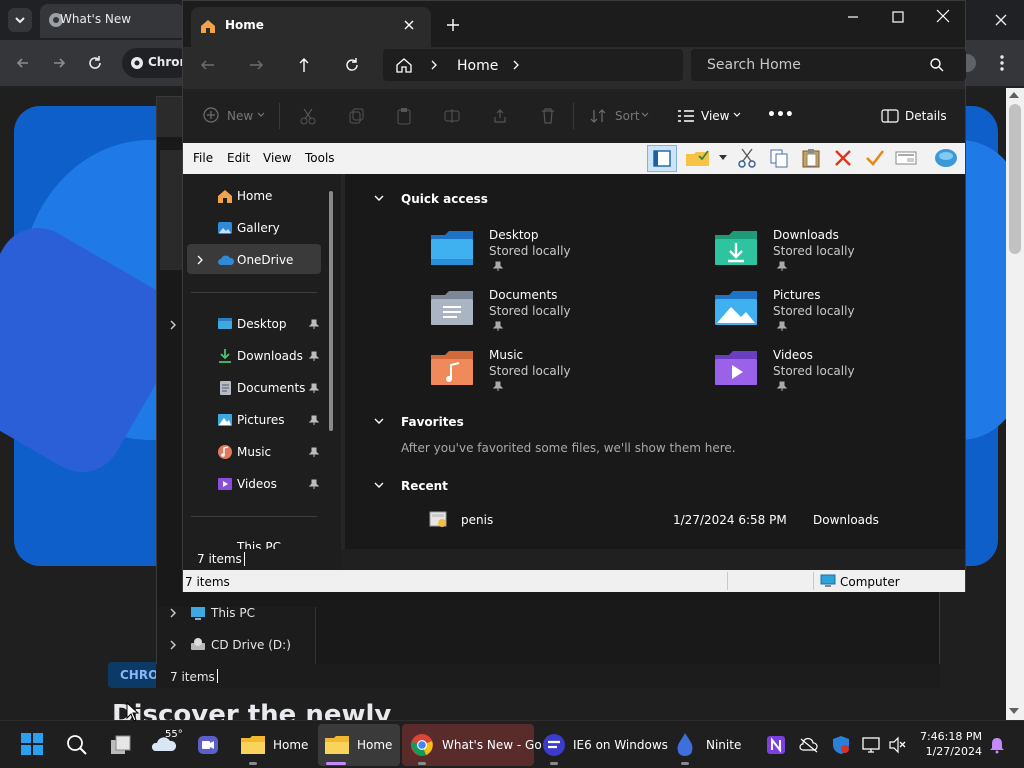  Describe the element at coordinates (943, 16) in the screenshot. I see `window-close-icon` at that location.